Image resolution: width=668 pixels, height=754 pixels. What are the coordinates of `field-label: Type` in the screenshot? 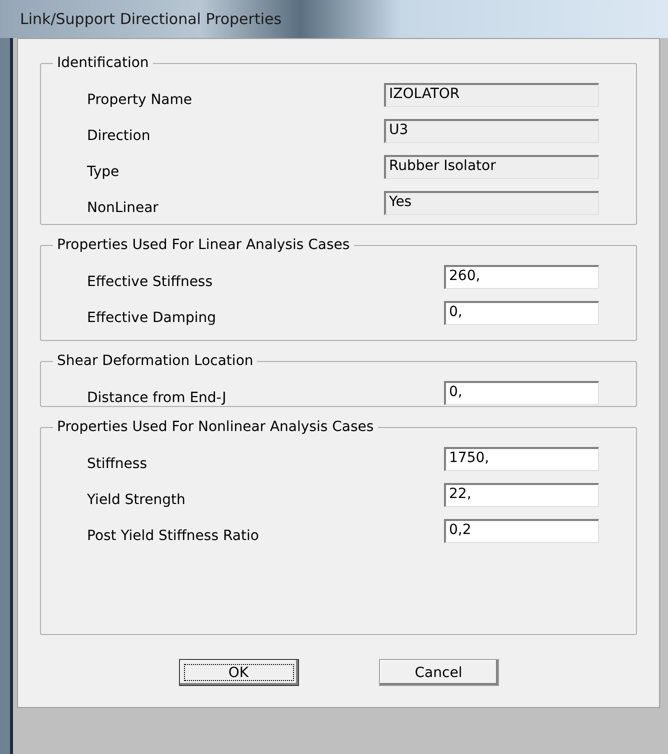 It's located at (103, 171).